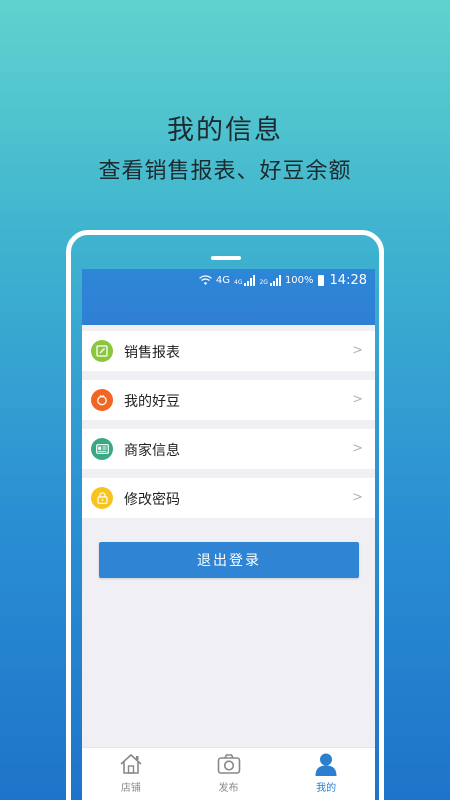  Describe the element at coordinates (228, 764) in the screenshot. I see `camera-icon` at that location.